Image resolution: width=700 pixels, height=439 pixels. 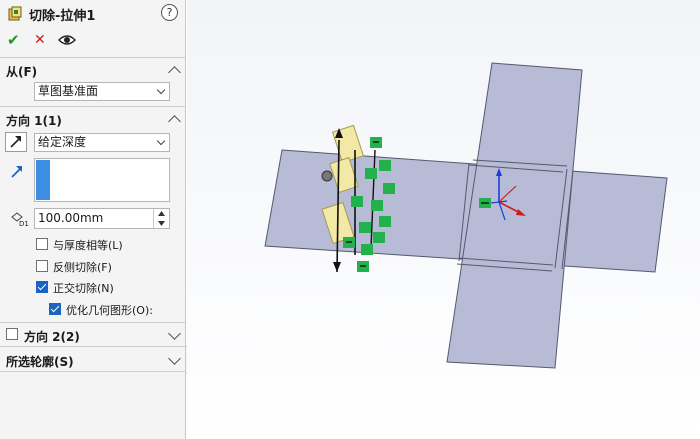 What do you see at coordinates (161, 213) in the screenshot?
I see `spin-up-icon` at bounding box center [161, 213].